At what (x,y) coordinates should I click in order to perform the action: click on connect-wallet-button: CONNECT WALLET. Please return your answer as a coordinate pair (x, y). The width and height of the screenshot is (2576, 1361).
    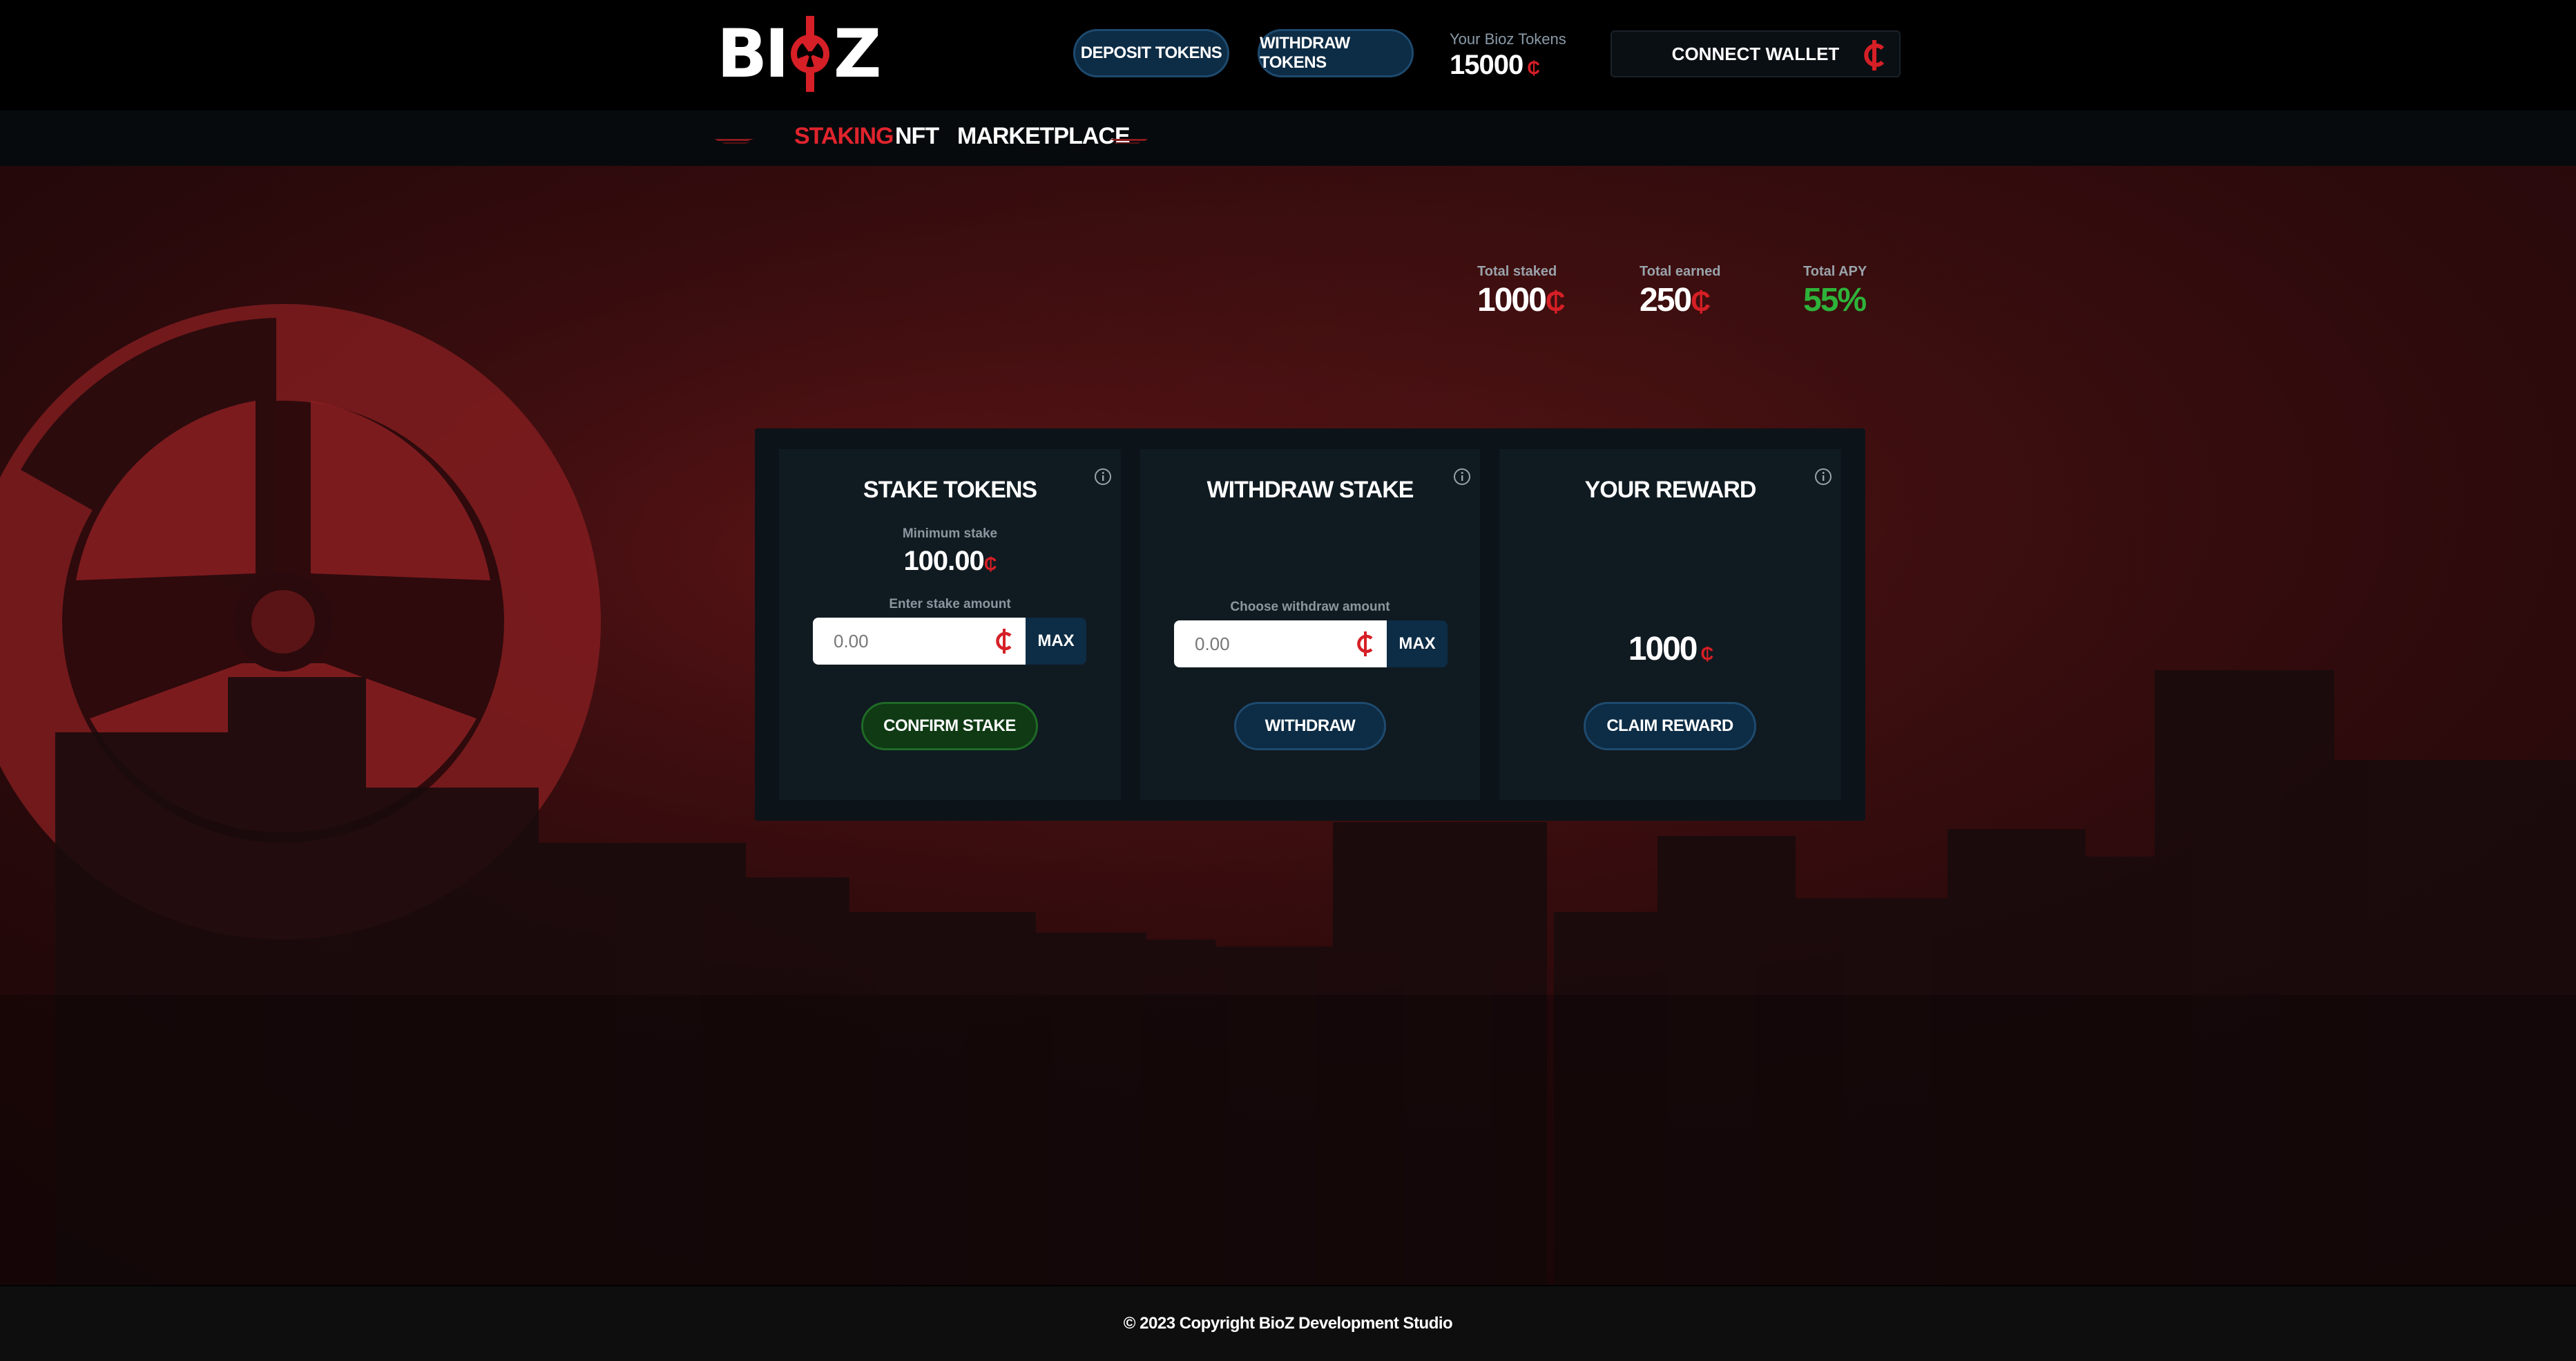
    Looking at the image, I should click on (1756, 53).